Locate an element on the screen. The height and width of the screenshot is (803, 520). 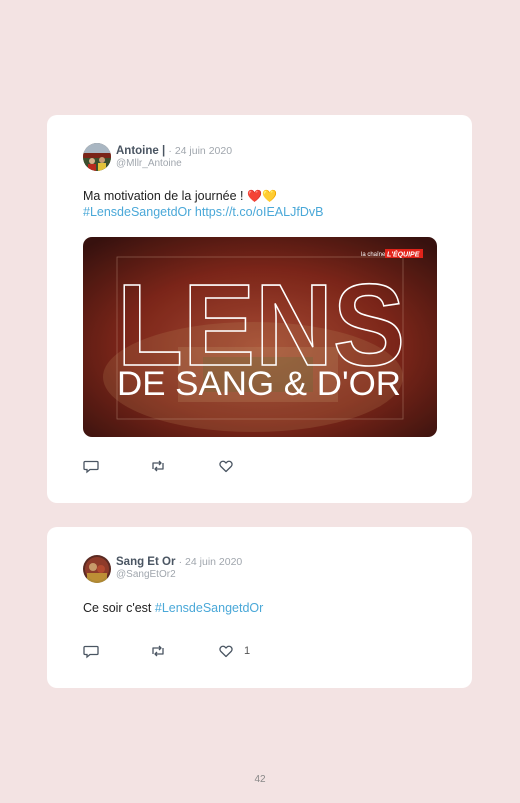
like-button: 1 is located at coordinates (234, 651).